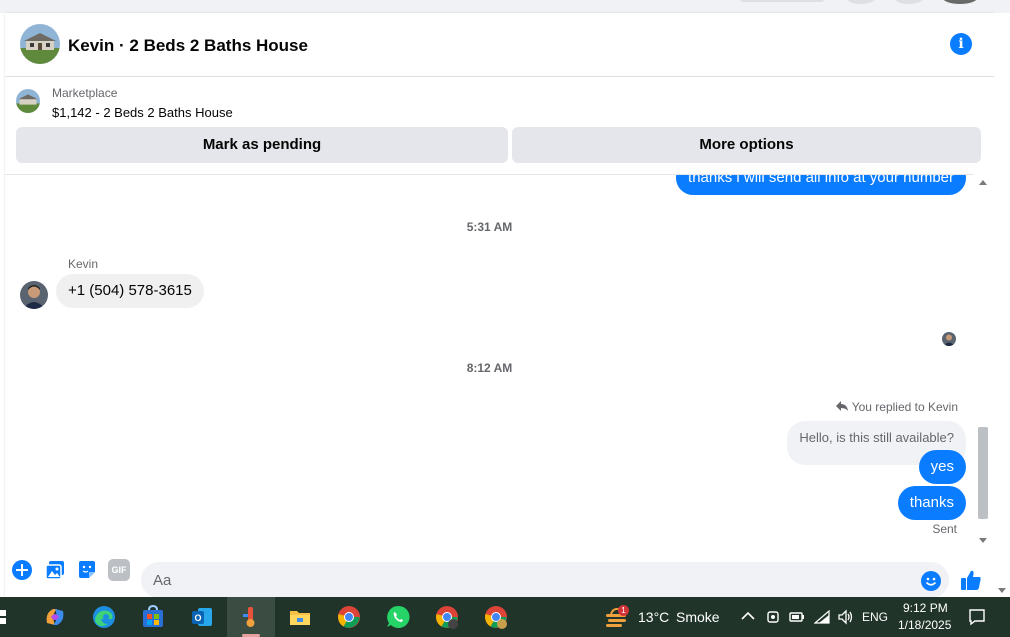  Describe the element at coordinates (924, 625) in the screenshot. I see `clock-date: 1/18/2025` at that location.